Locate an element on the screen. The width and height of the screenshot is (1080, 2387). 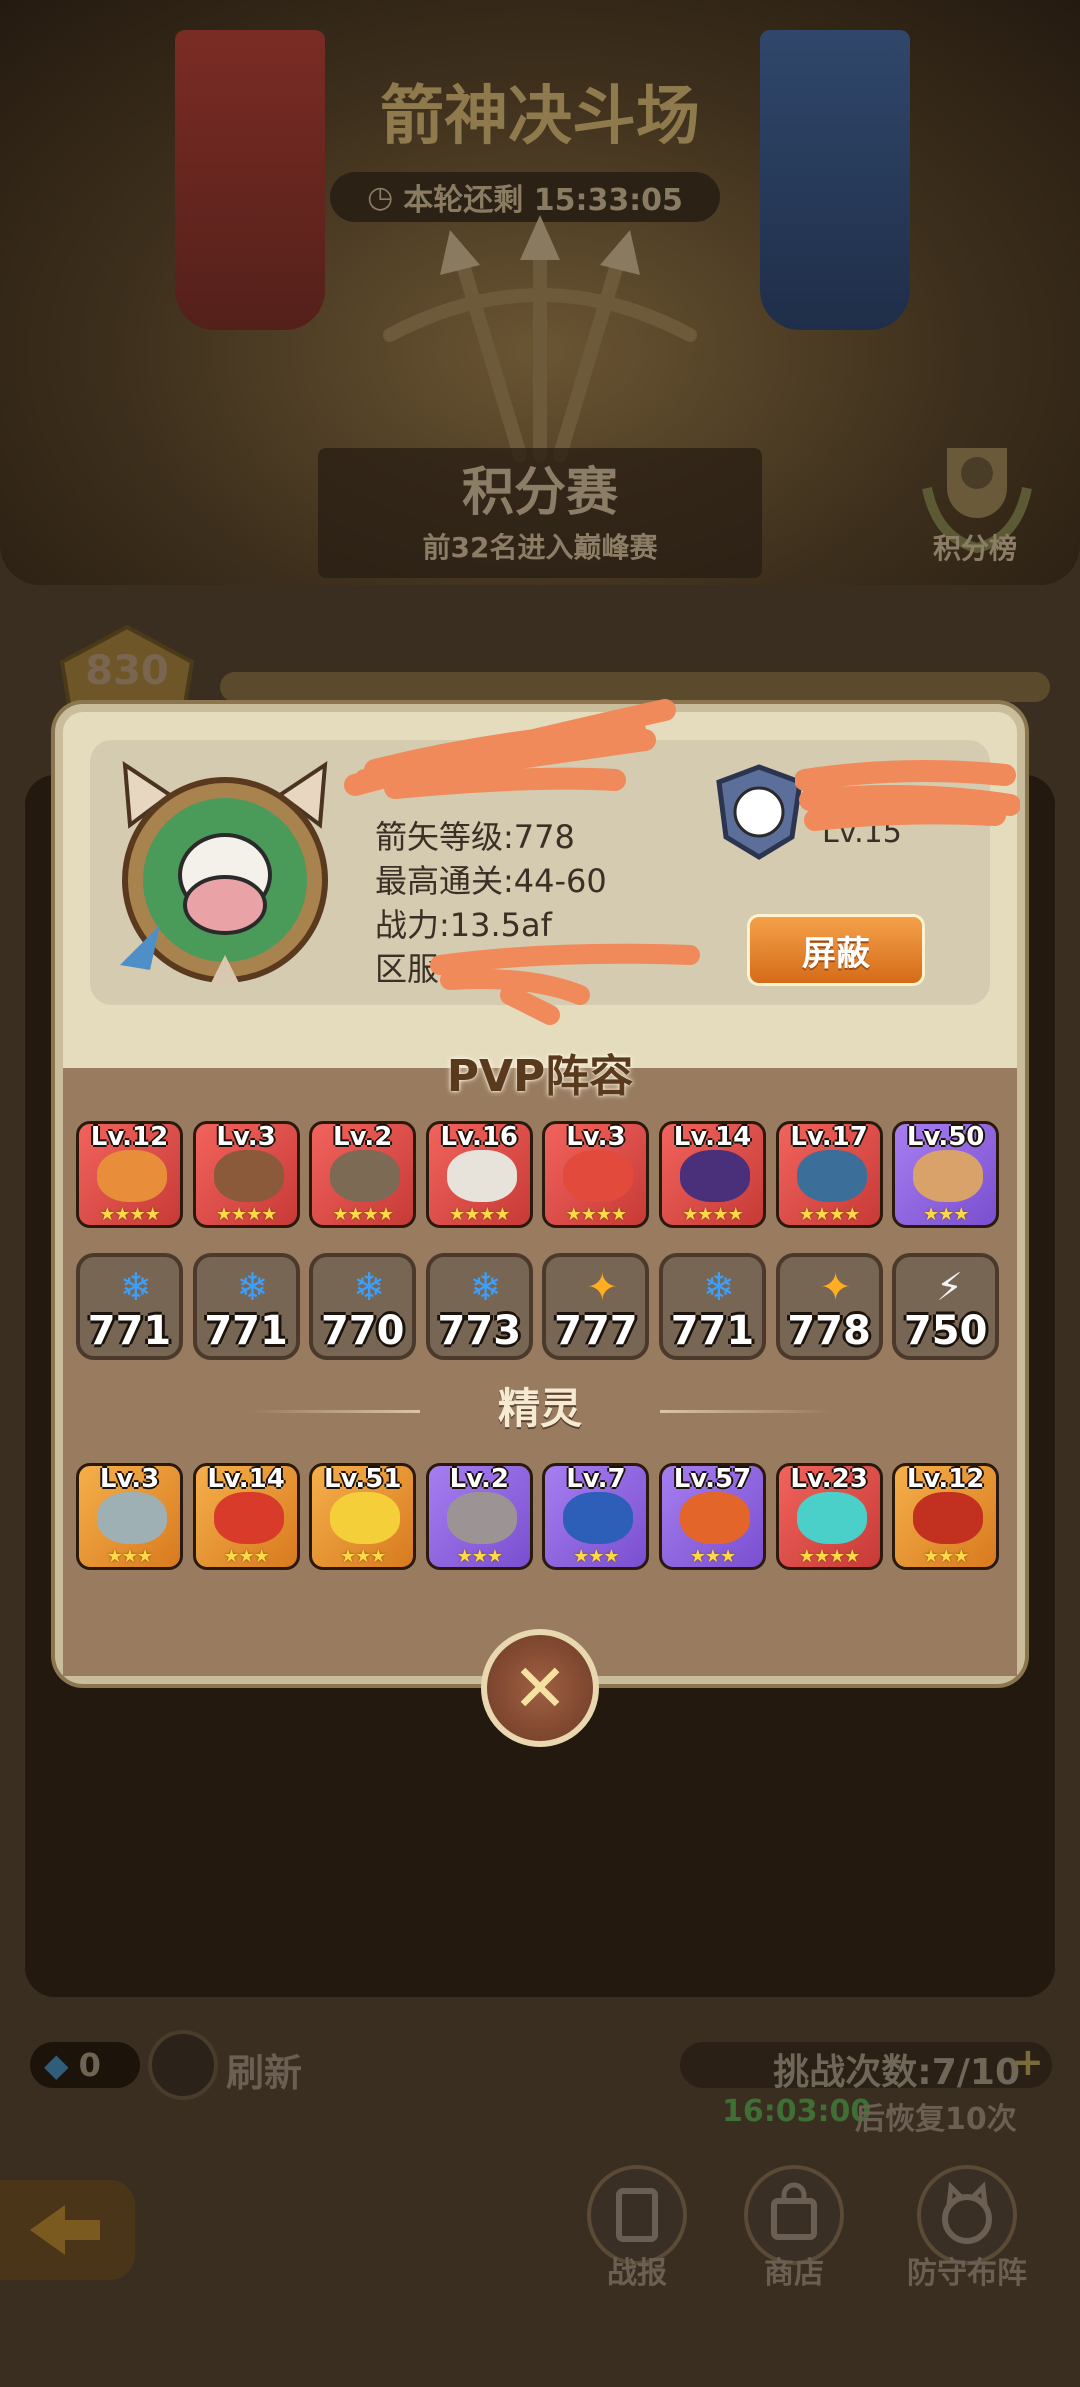
defense-lineup-label: 防守布阵 is located at coordinates (967, 2270).